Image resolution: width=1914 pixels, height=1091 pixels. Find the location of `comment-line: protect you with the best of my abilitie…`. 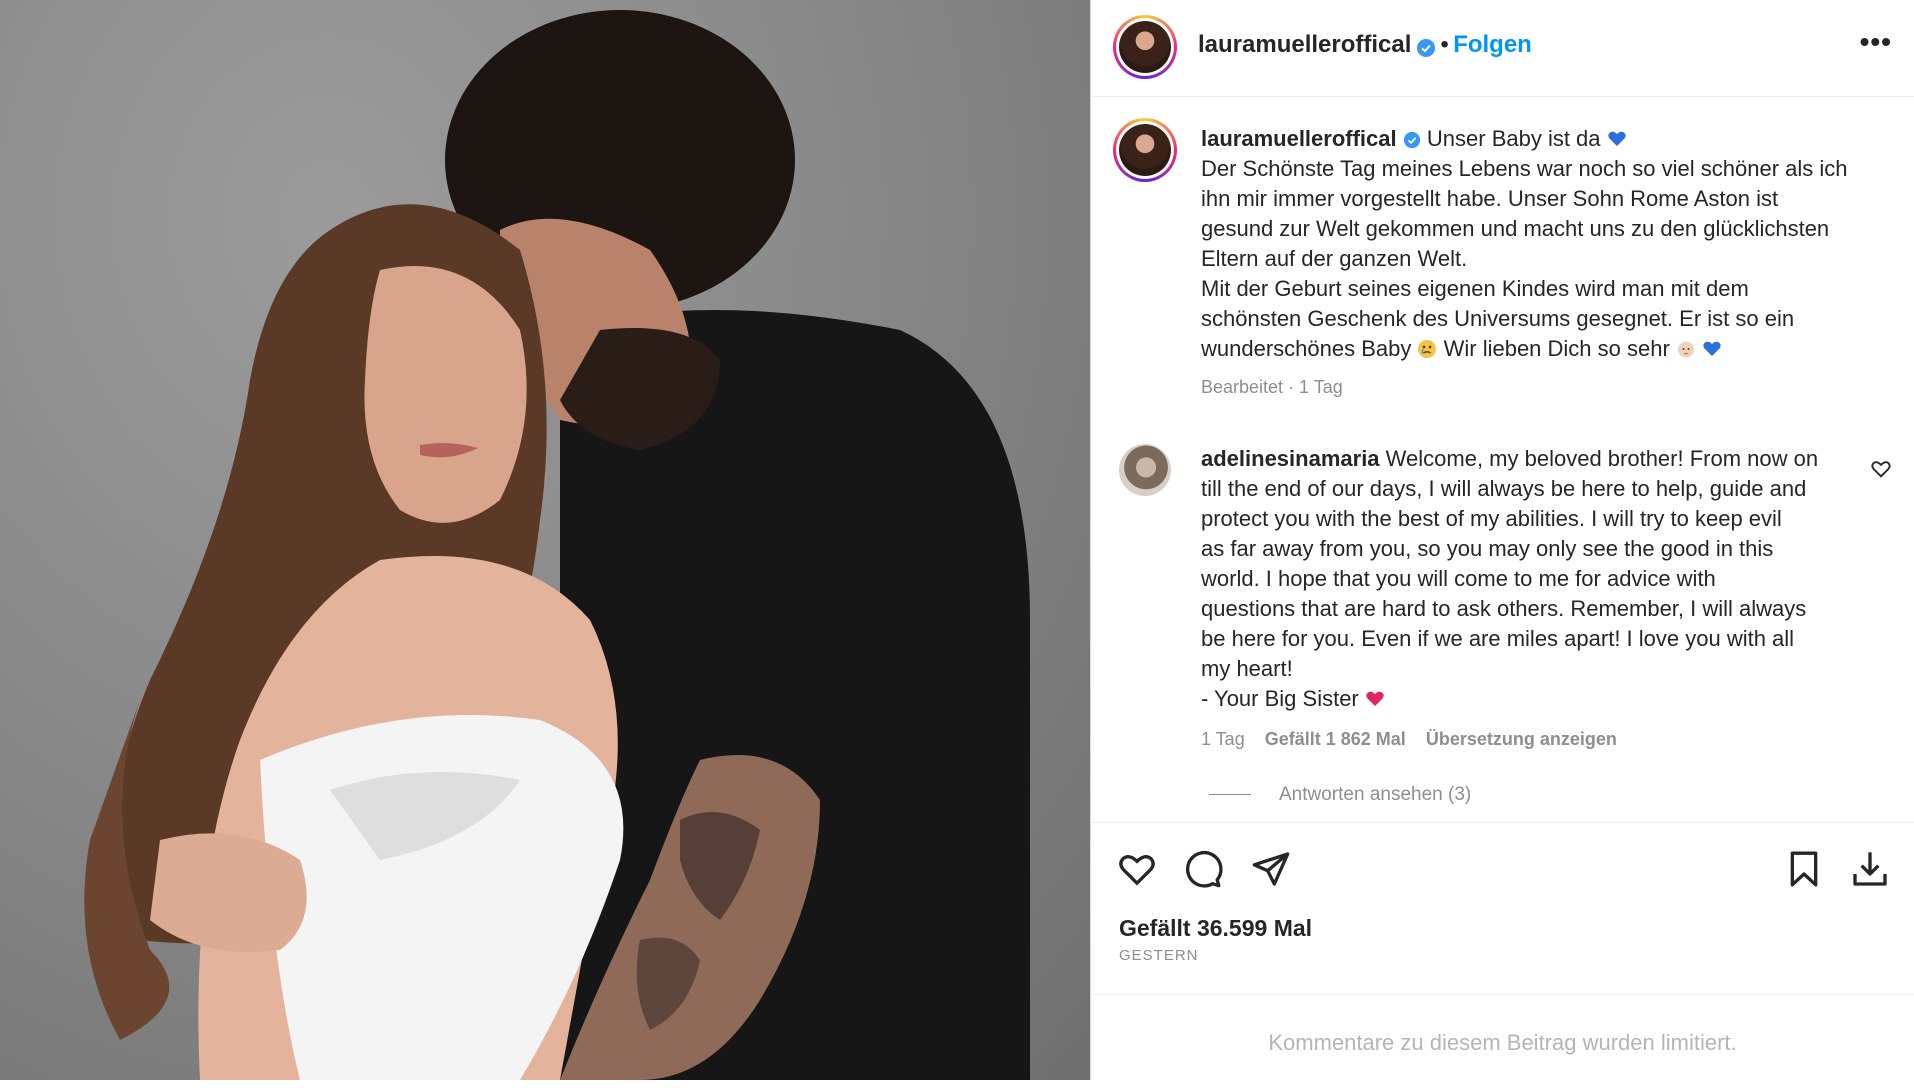

comment-line: protect you with the best of my abilitie… is located at coordinates (1491, 518).